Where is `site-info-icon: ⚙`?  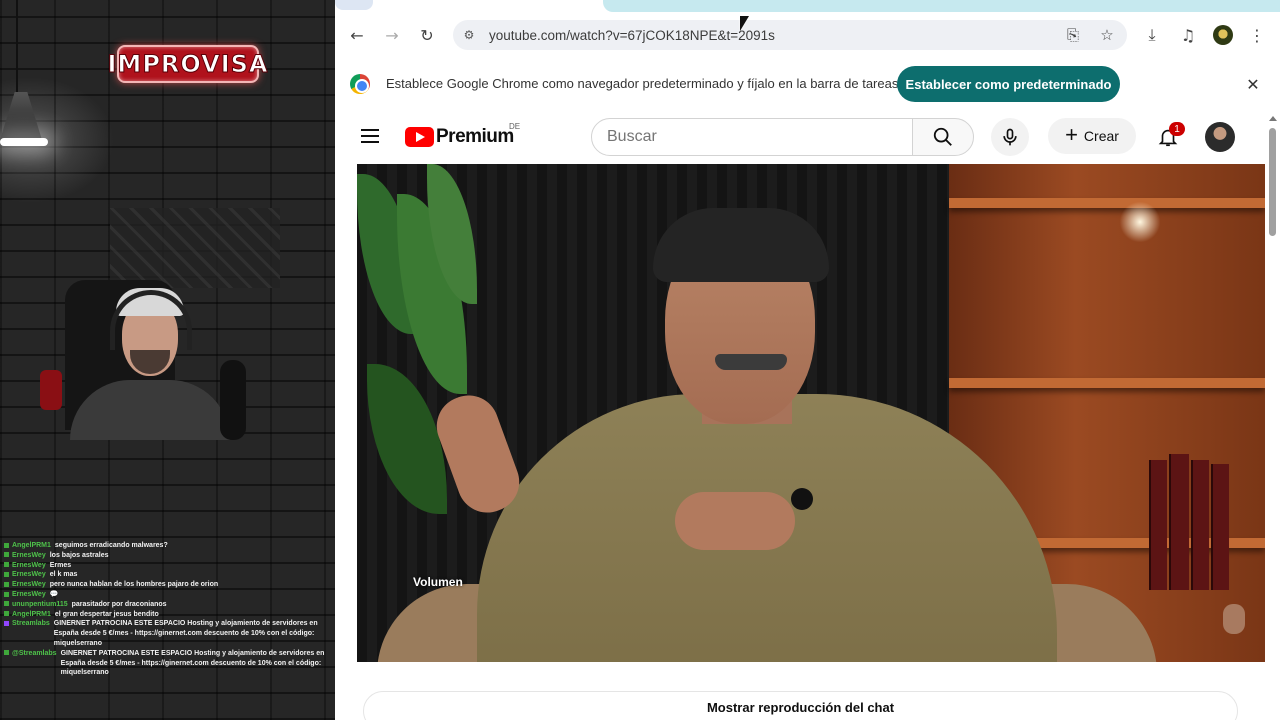 site-info-icon: ⚙ is located at coordinates (469, 35).